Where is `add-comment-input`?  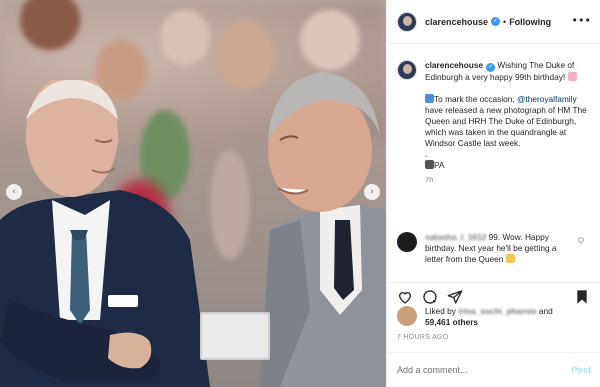 add-comment-input is located at coordinates (472, 370).